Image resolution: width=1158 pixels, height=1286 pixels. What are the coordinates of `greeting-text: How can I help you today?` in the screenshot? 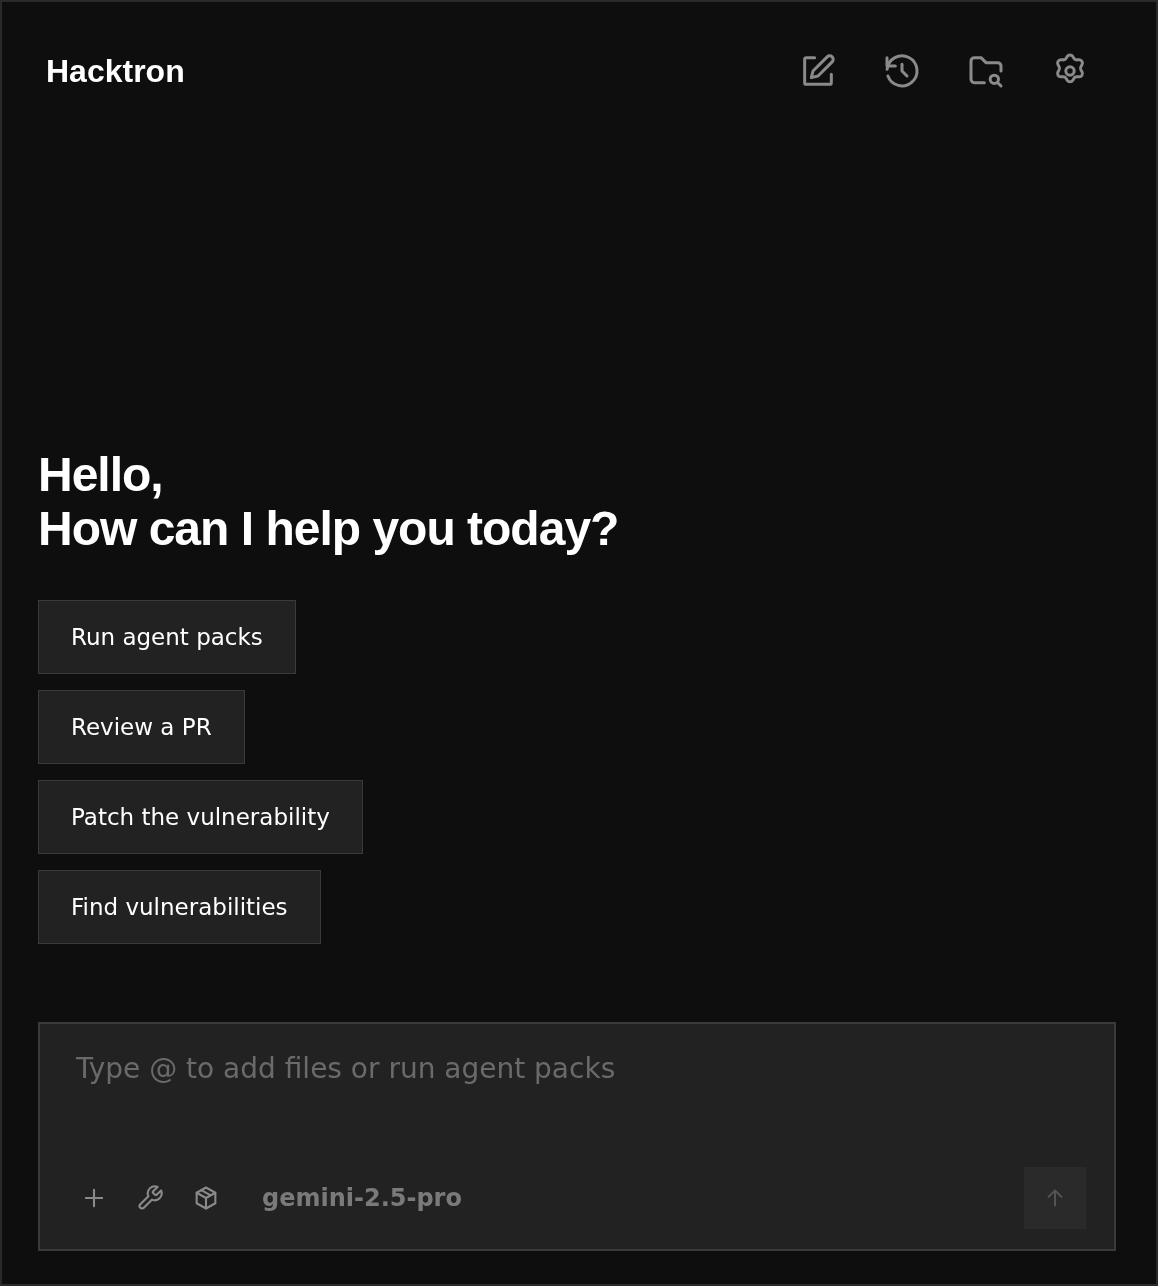 It's located at (328, 529).